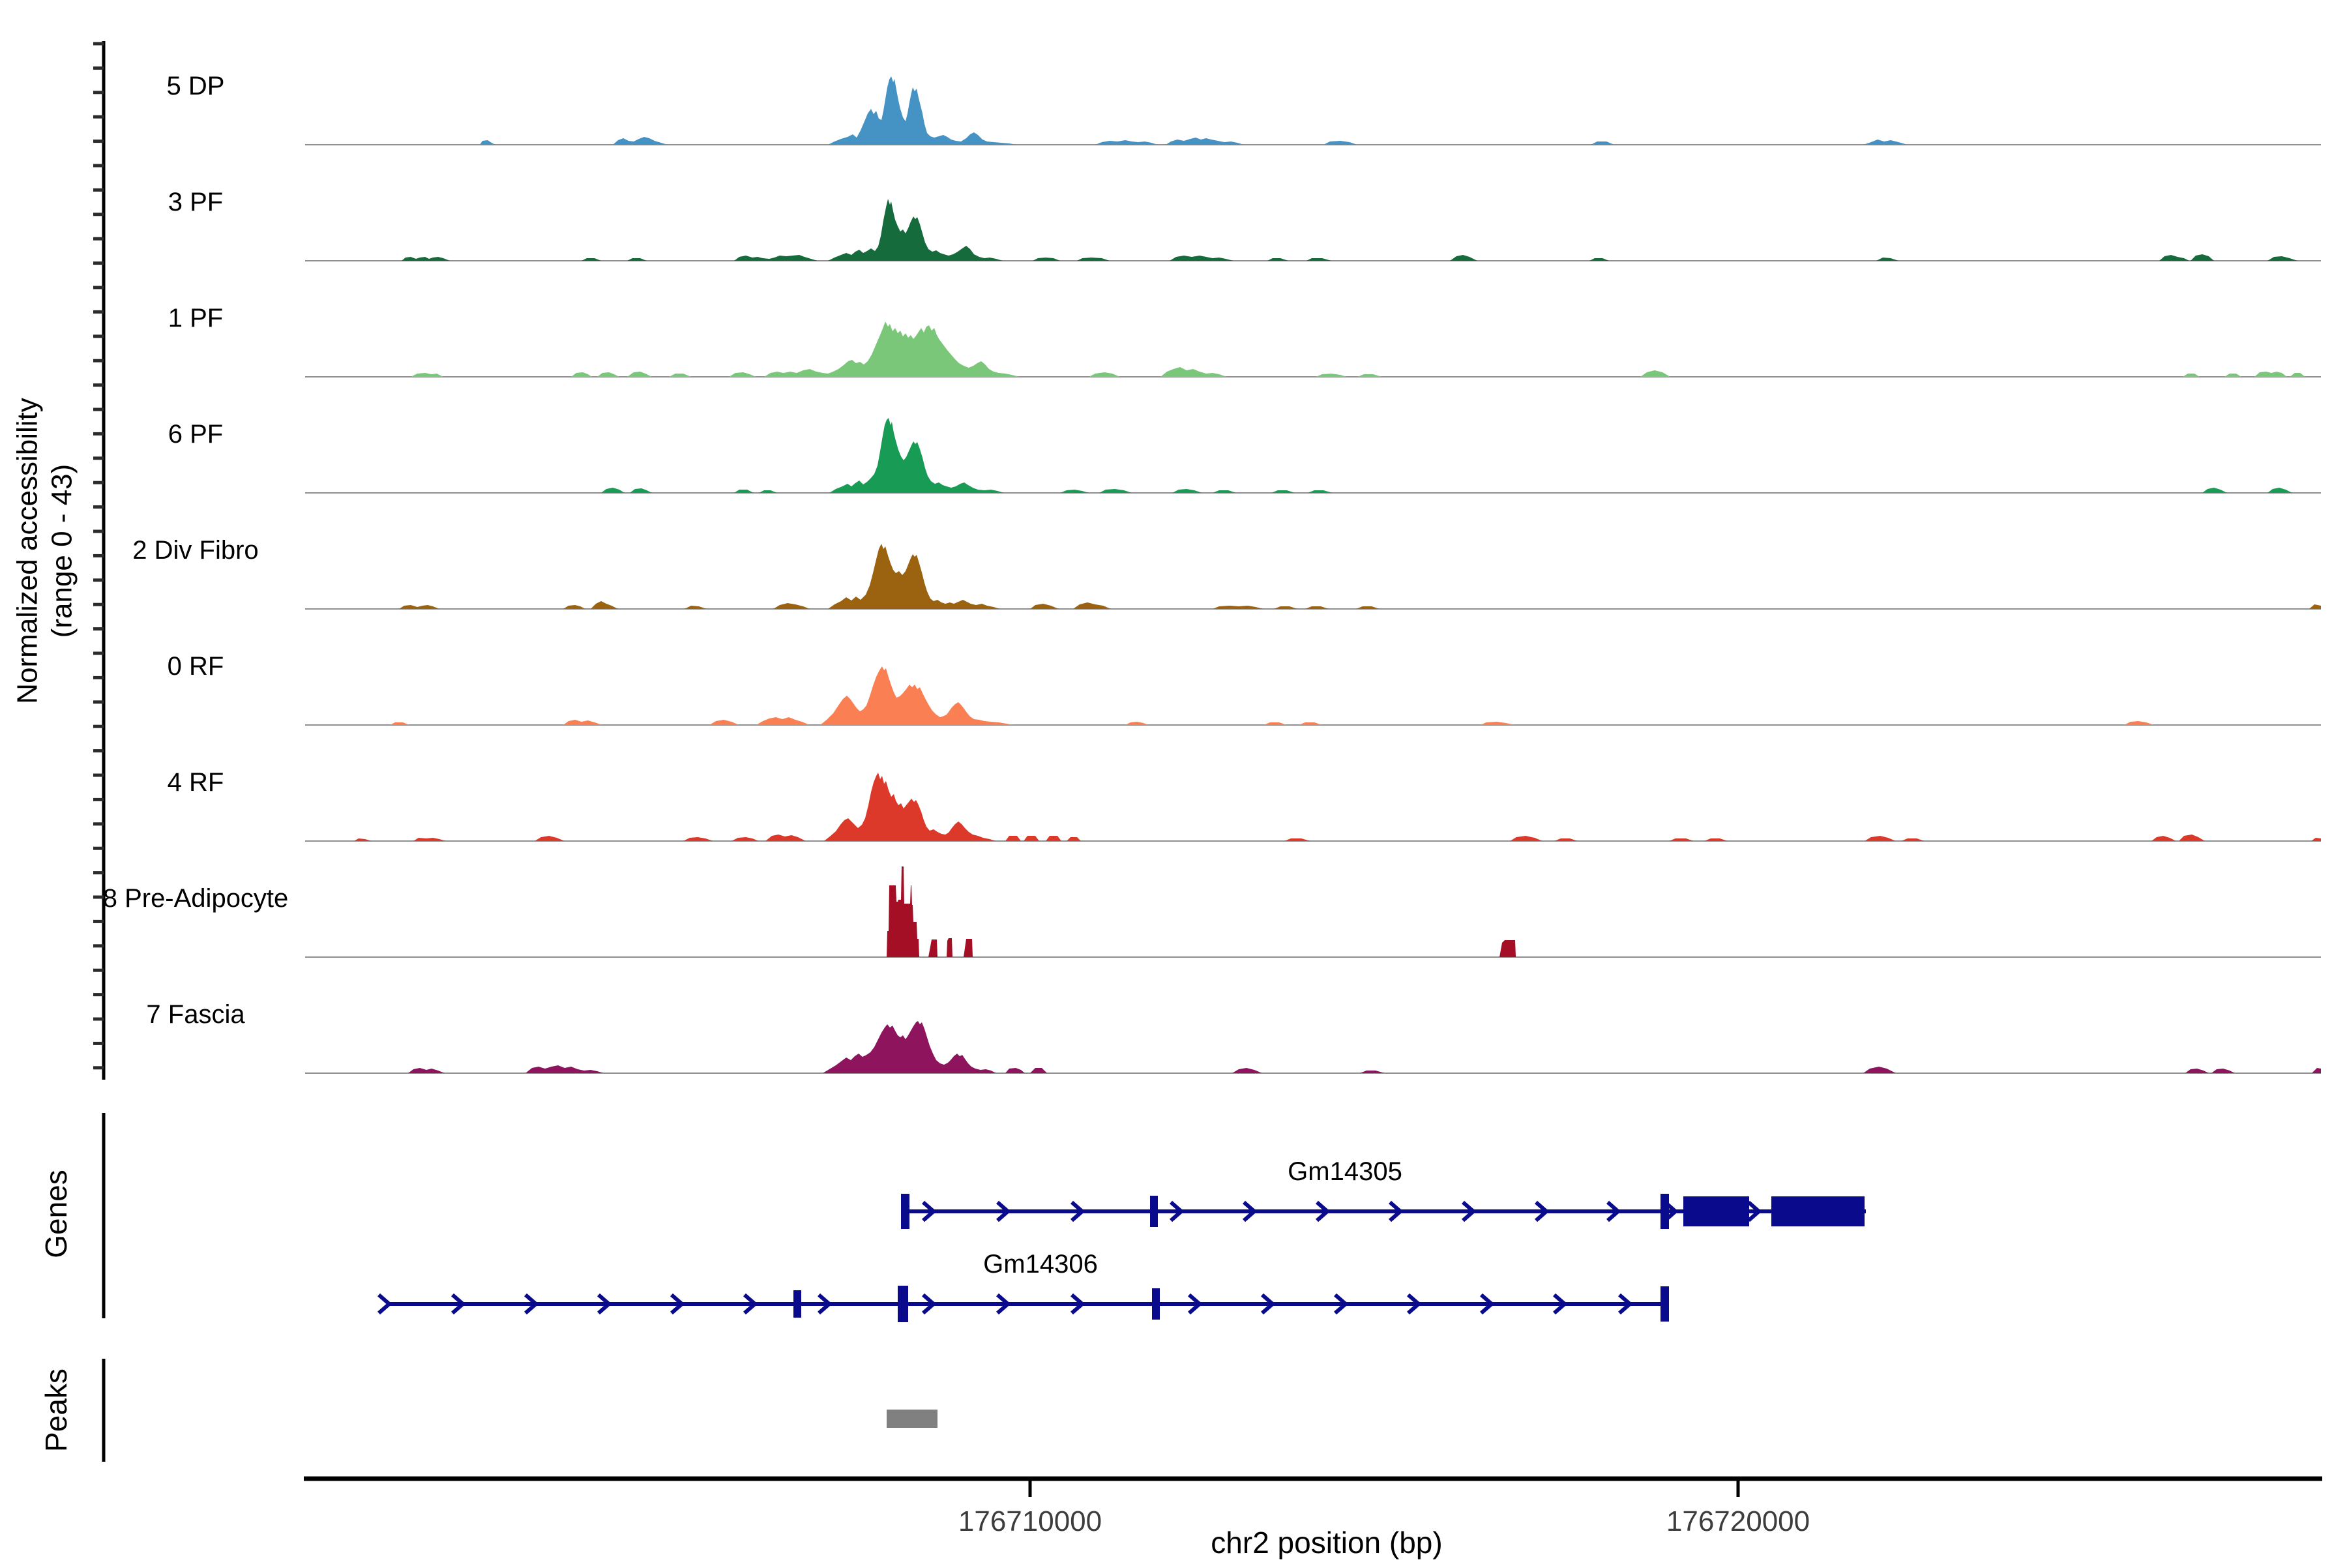  I want to click on track-label: 6 PF, so click(195, 435).